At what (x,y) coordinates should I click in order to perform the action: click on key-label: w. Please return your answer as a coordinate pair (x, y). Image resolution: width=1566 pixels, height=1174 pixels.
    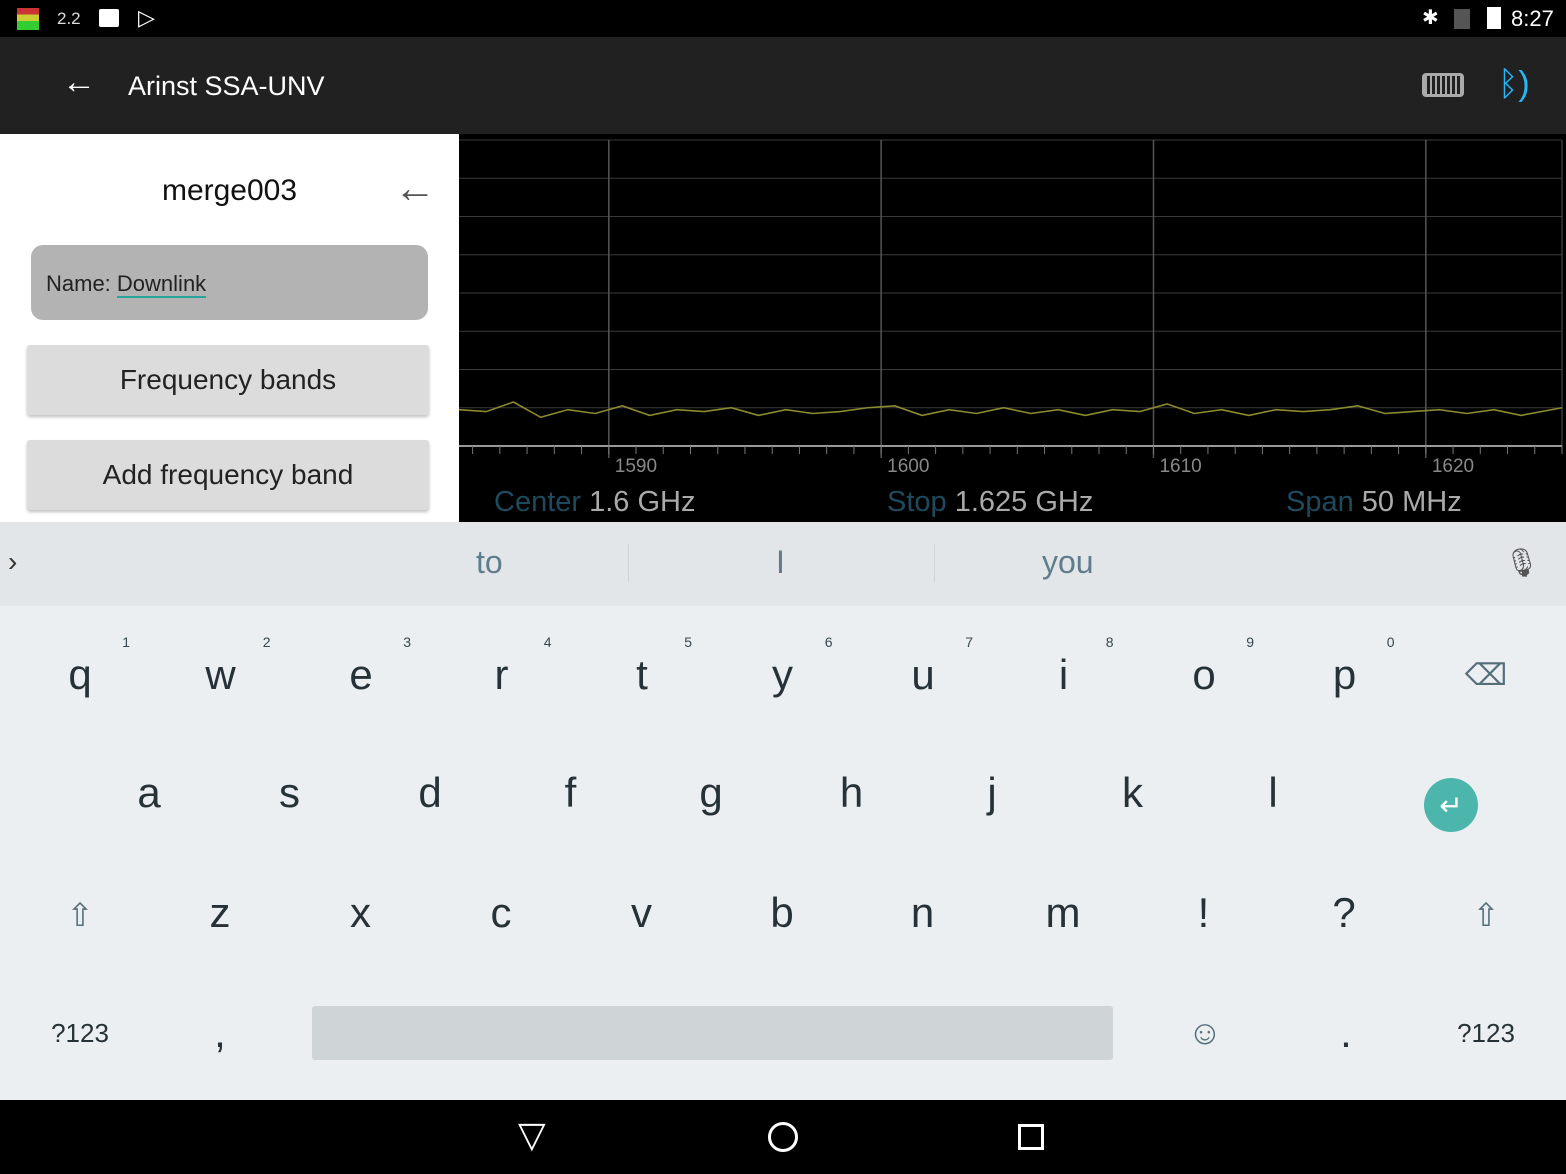
    Looking at the image, I should click on (220, 674).